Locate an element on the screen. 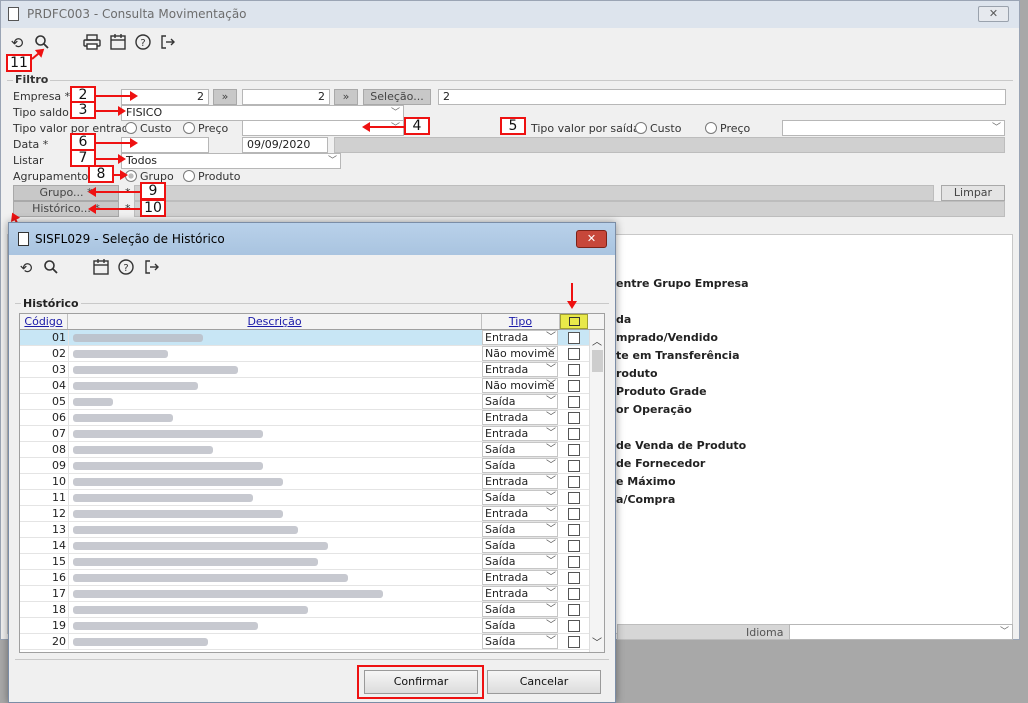 The image size is (1028, 703). cancelar-button: Cancelar is located at coordinates (544, 682).